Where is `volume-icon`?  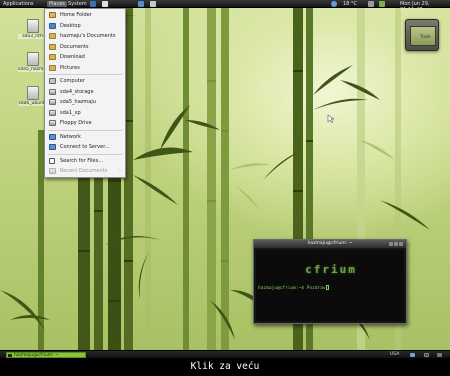
volume-icon is located at coordinates (371, 4).